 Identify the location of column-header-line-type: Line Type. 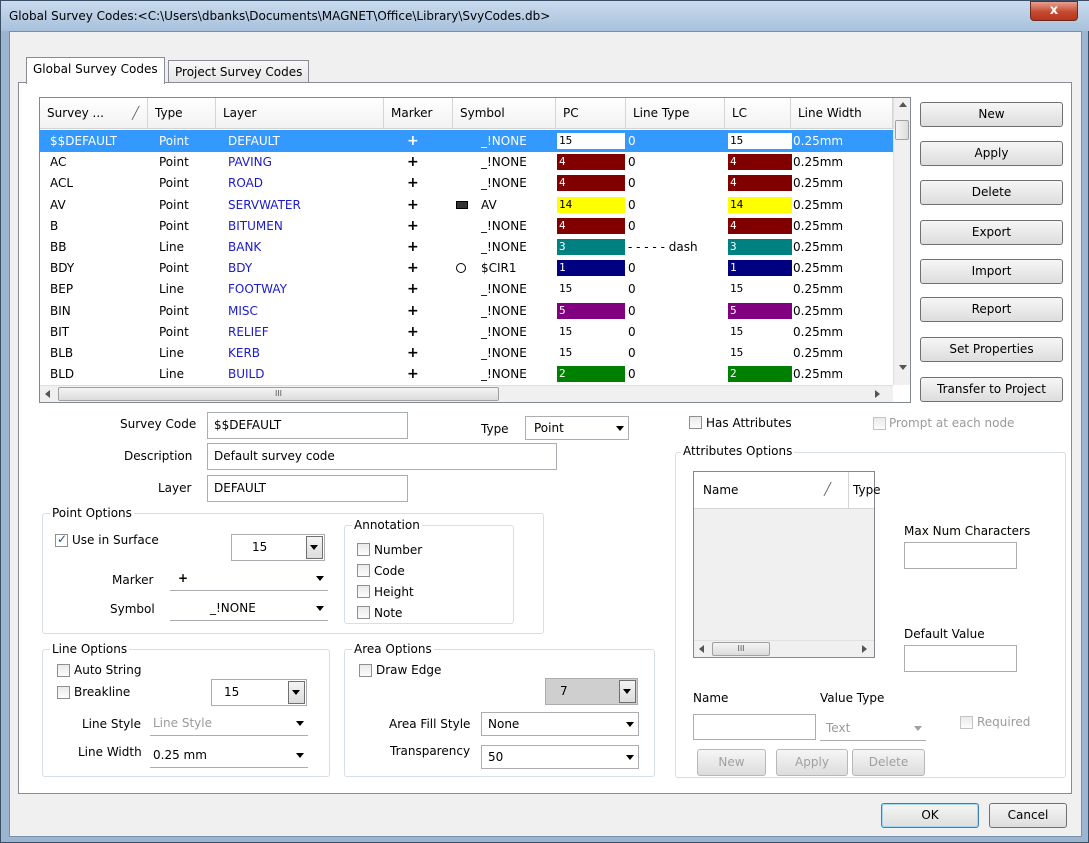
(675, 113).